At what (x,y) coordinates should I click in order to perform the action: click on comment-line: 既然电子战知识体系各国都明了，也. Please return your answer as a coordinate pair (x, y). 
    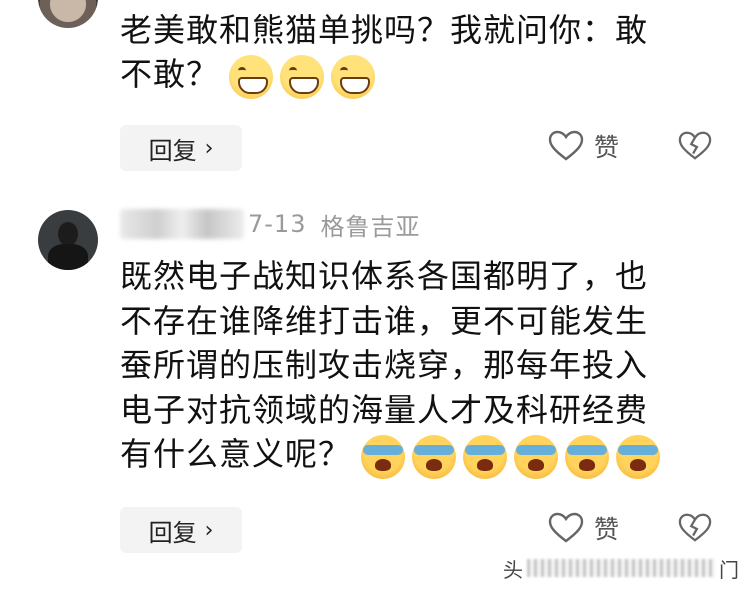
    Looking at the image, I should click on (384, 276).